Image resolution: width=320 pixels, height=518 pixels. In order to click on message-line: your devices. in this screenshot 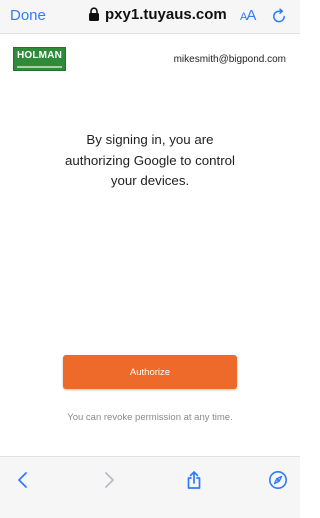, I will do `click(150, 180)`.